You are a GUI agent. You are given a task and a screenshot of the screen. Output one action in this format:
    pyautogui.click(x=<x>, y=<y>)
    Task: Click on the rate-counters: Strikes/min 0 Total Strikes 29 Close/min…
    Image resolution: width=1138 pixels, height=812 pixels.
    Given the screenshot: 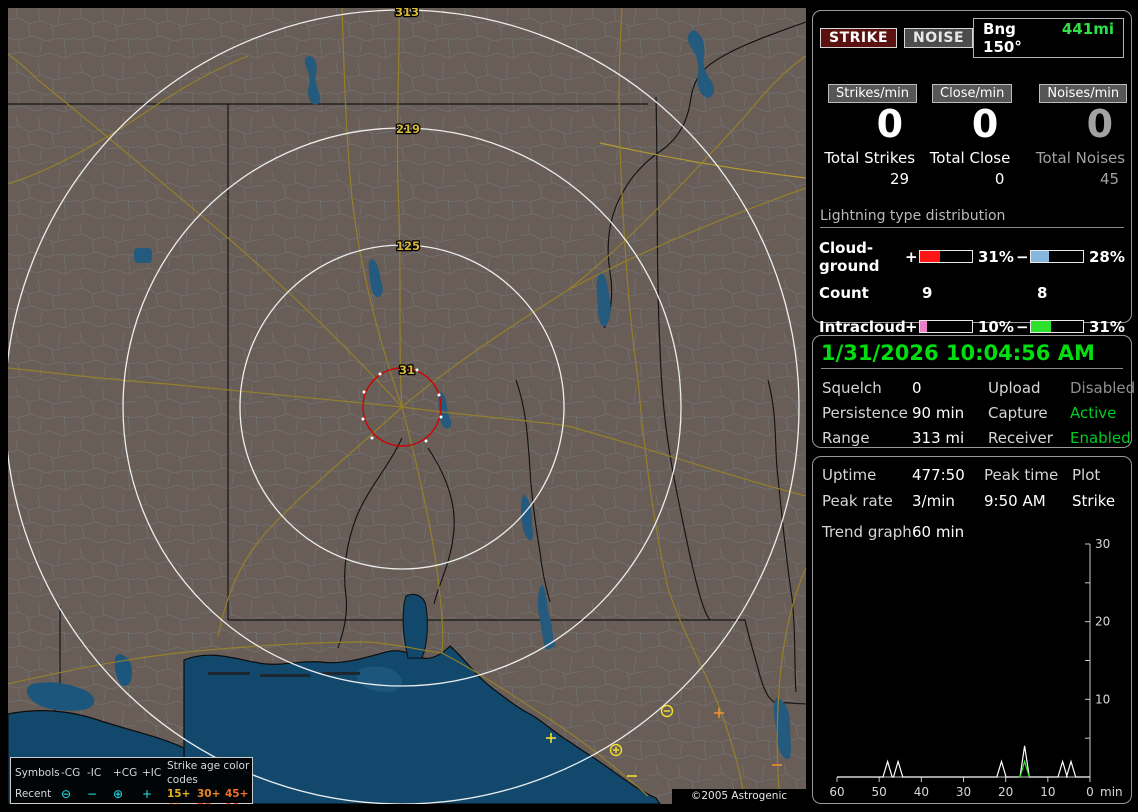 What is the action you would take?
    pyautogui.click(x=973, y=135)
    